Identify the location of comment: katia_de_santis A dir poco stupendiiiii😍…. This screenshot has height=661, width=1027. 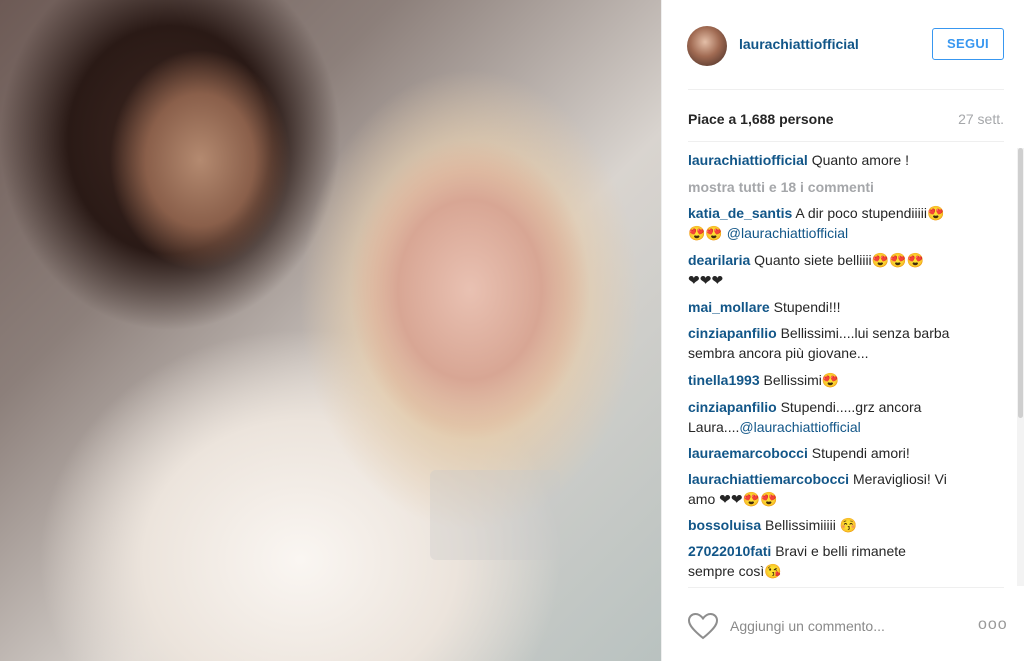
(838, 223).